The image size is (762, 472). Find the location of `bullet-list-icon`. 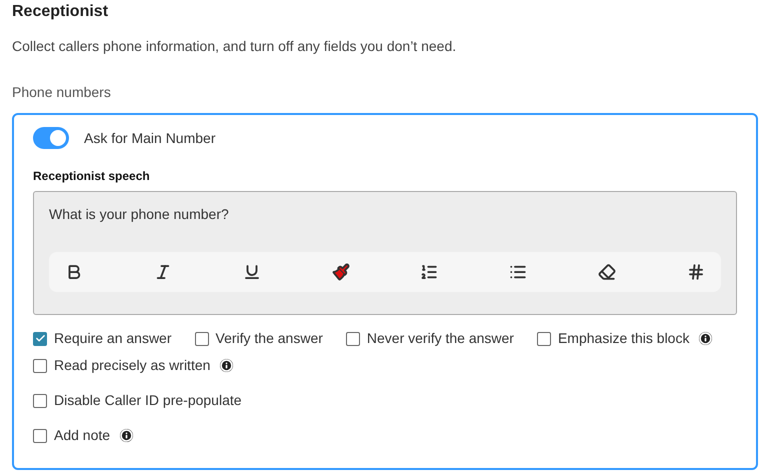

bullet-list-icon is located at coordinates (518, 272).